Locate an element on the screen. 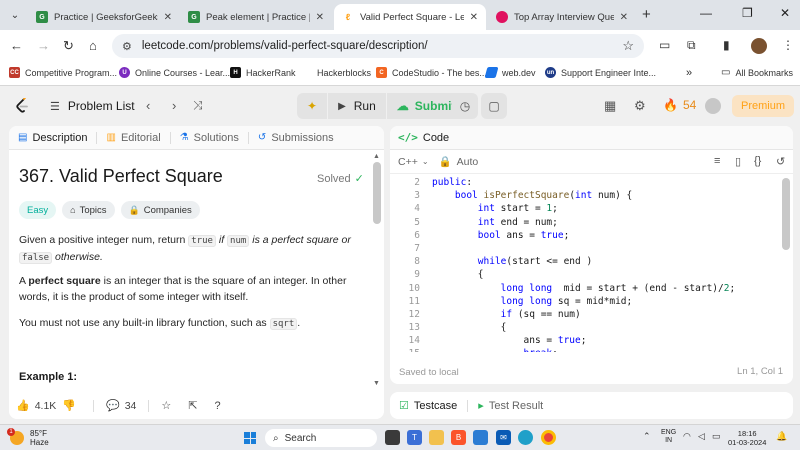 Image resolution: width=800 pixels, height=450 pixels. notification-badge: 1 is located at coordinates (11, 432).